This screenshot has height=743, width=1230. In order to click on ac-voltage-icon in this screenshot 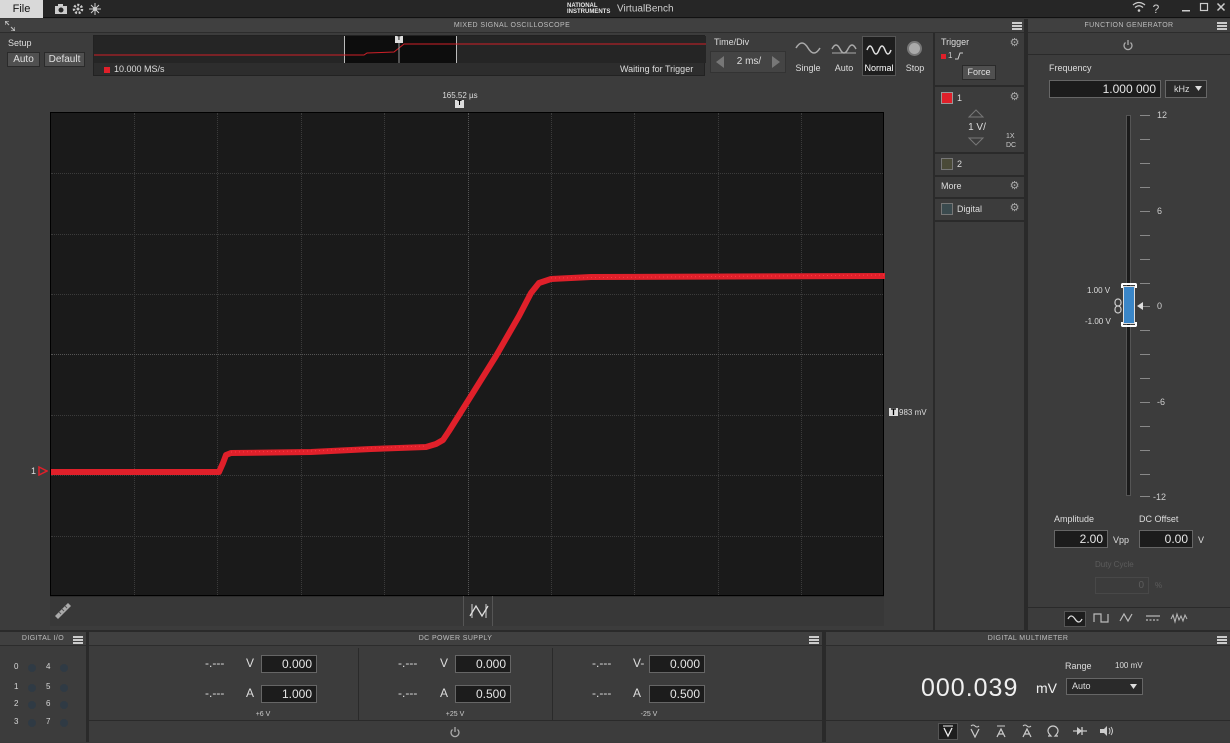, I will do `click(975, 731)`.